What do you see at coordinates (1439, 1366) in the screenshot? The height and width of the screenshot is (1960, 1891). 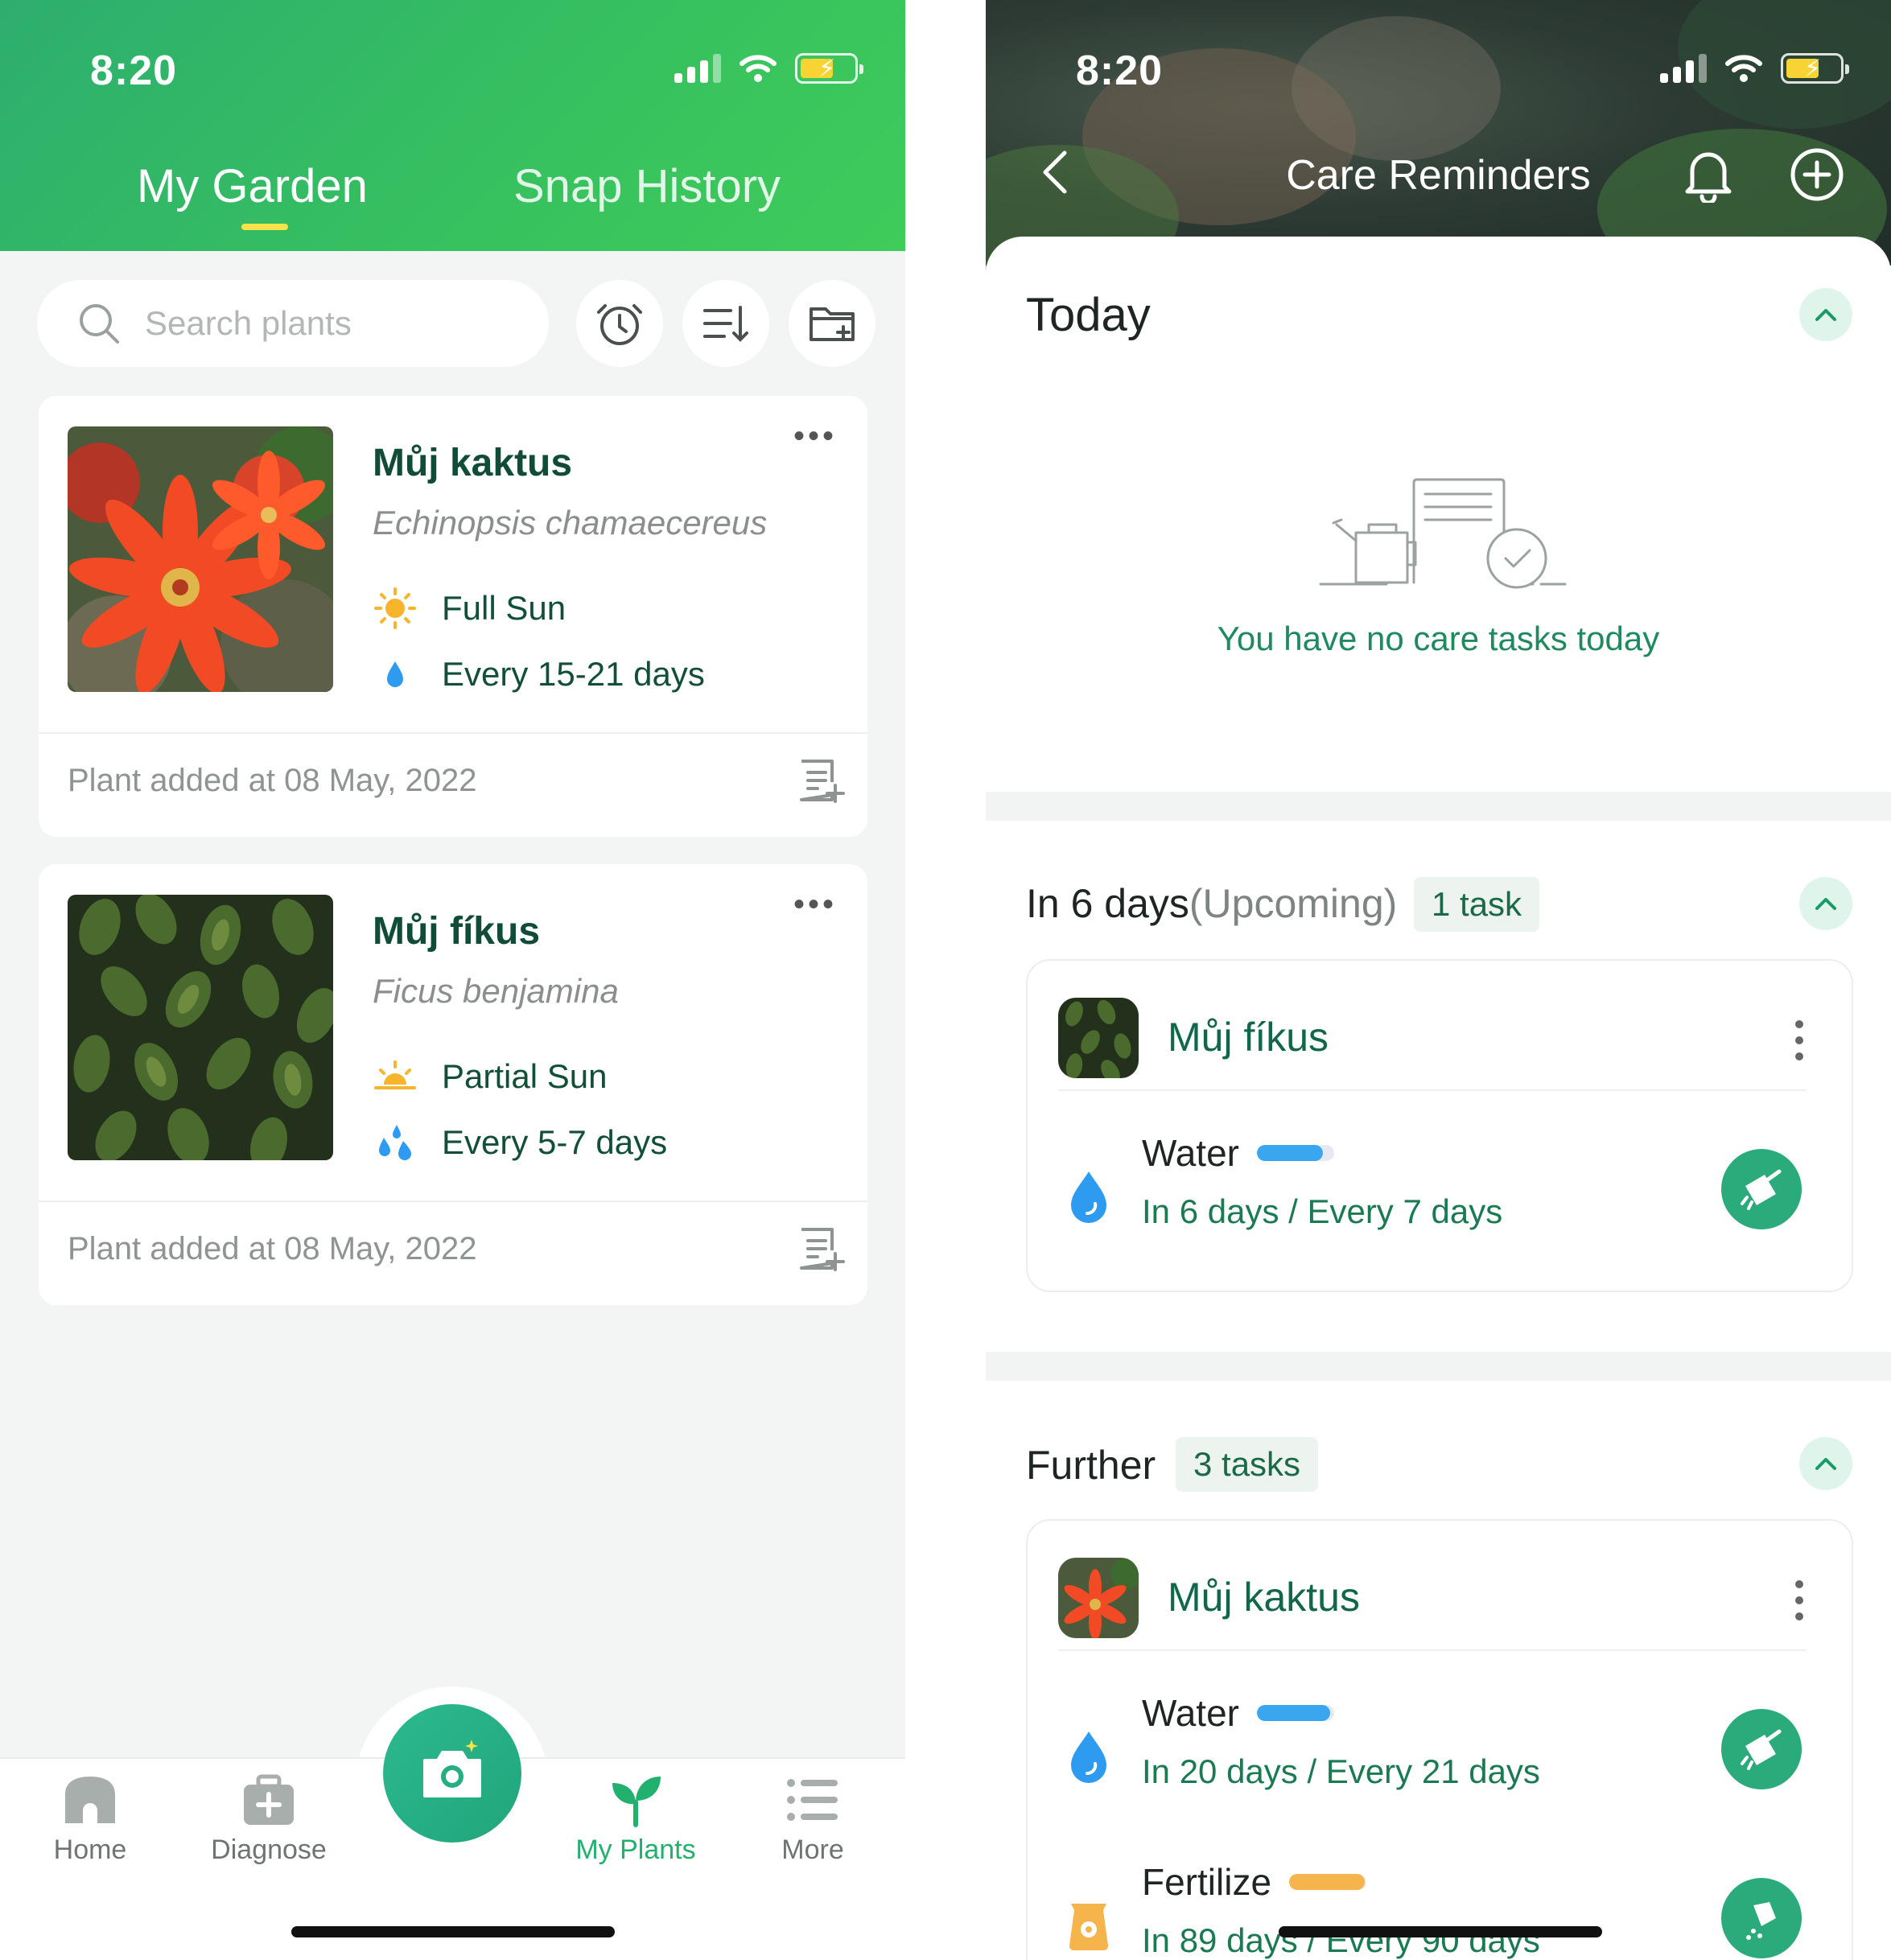 I see `section-separator` at bounding box center [1439, 1366].